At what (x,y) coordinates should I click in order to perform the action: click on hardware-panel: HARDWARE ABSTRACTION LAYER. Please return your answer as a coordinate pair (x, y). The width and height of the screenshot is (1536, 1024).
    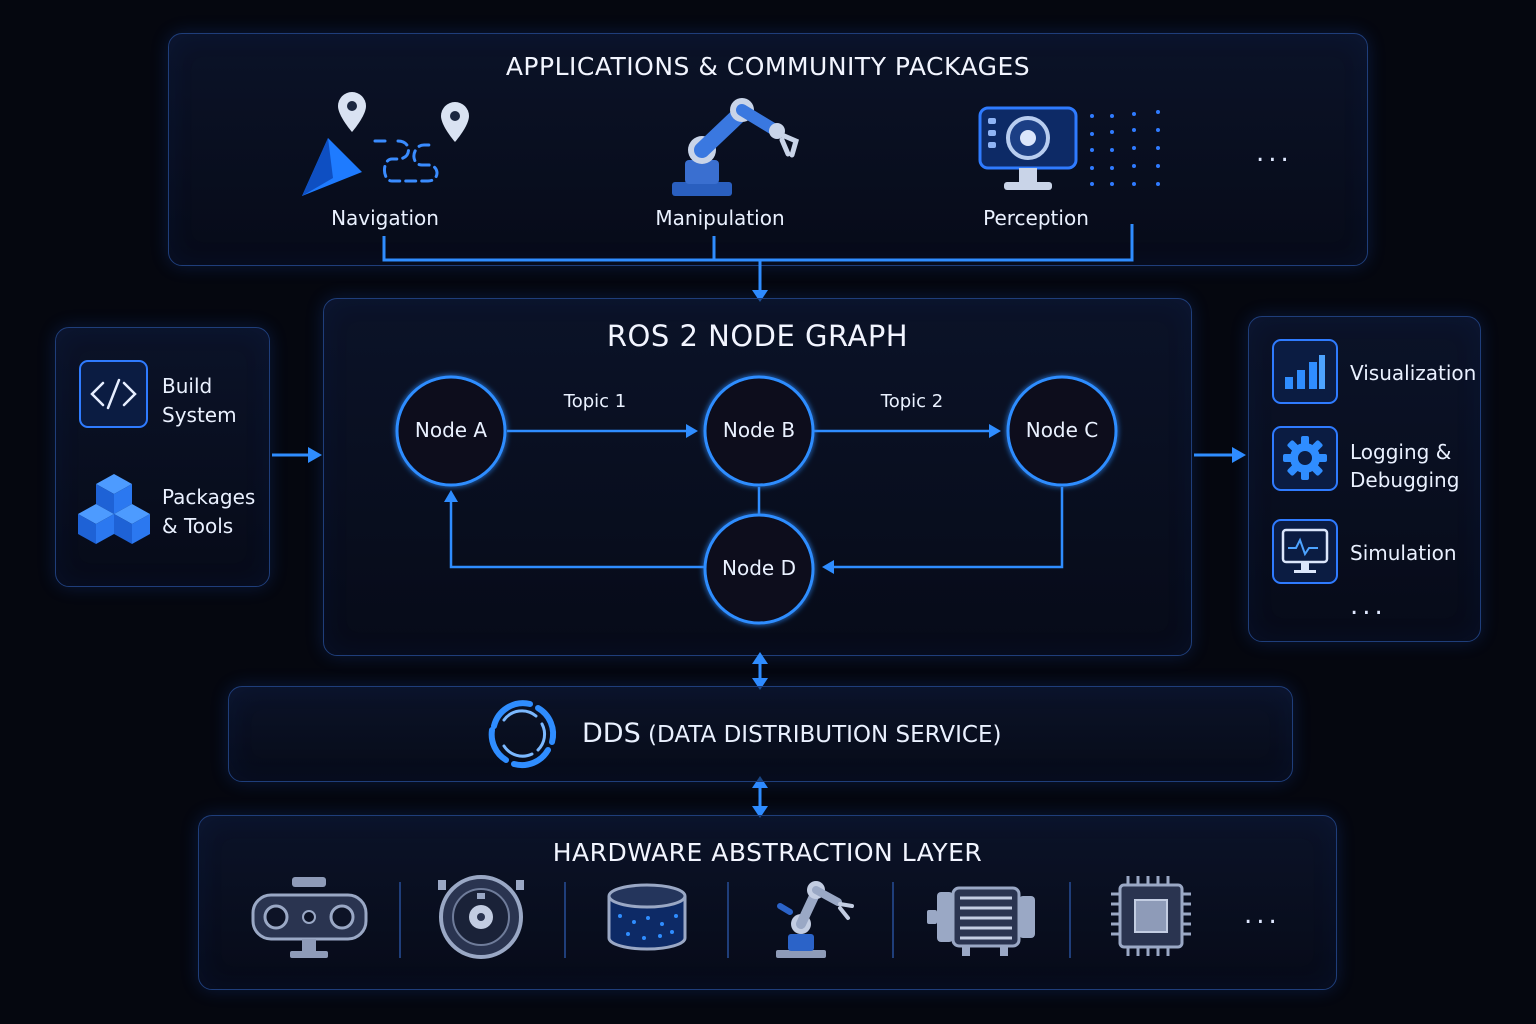
    Looking at the image, I should click on (767, 902).